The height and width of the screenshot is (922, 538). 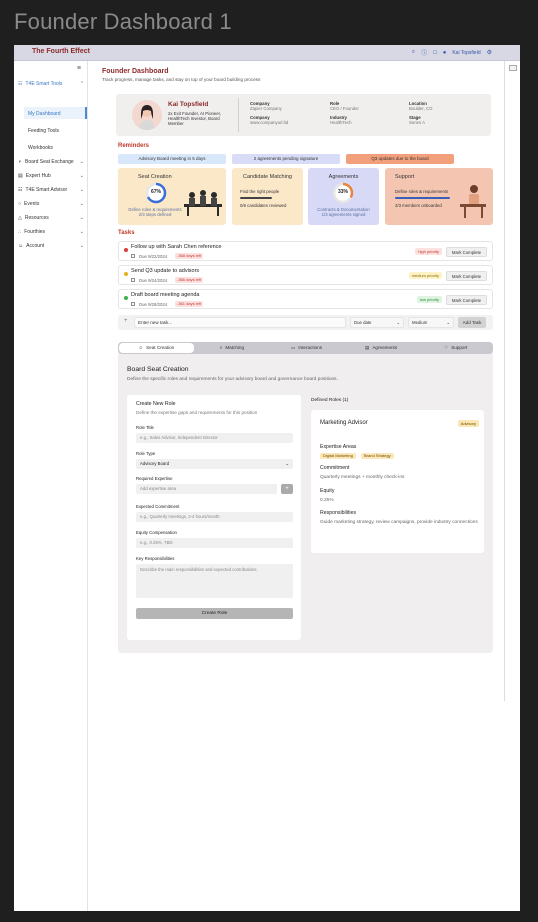 I want to click on sidebar-item-fourthies: ∴ Fourthies ⌄, so click(x=51, y=232).